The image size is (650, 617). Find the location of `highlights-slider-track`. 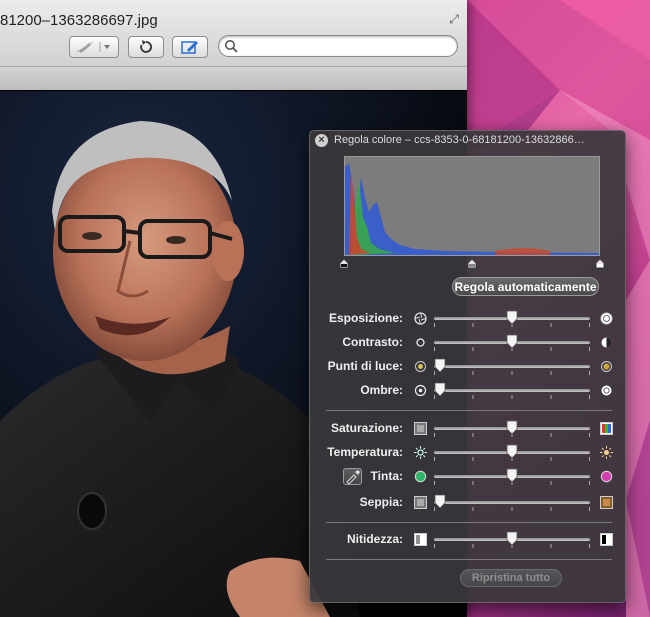

highlights-slider-track is located at coordinates (512, 366).